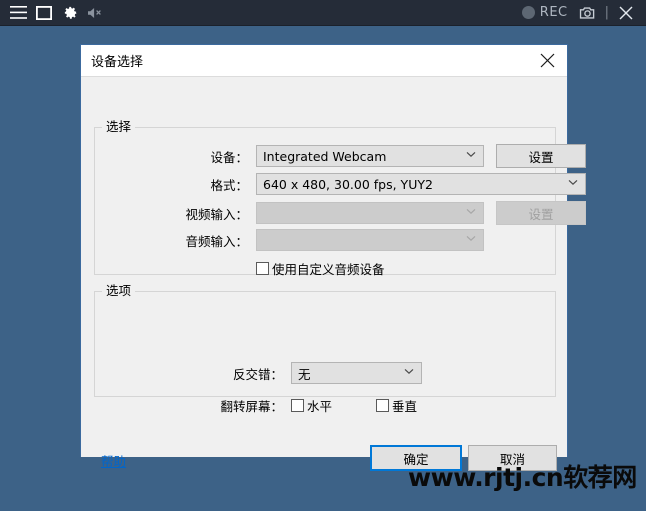 The image size is (646, 511). I want to click on format-combobox: 640 x 480, 30.00 fps, YUY2, so click(421, 184).